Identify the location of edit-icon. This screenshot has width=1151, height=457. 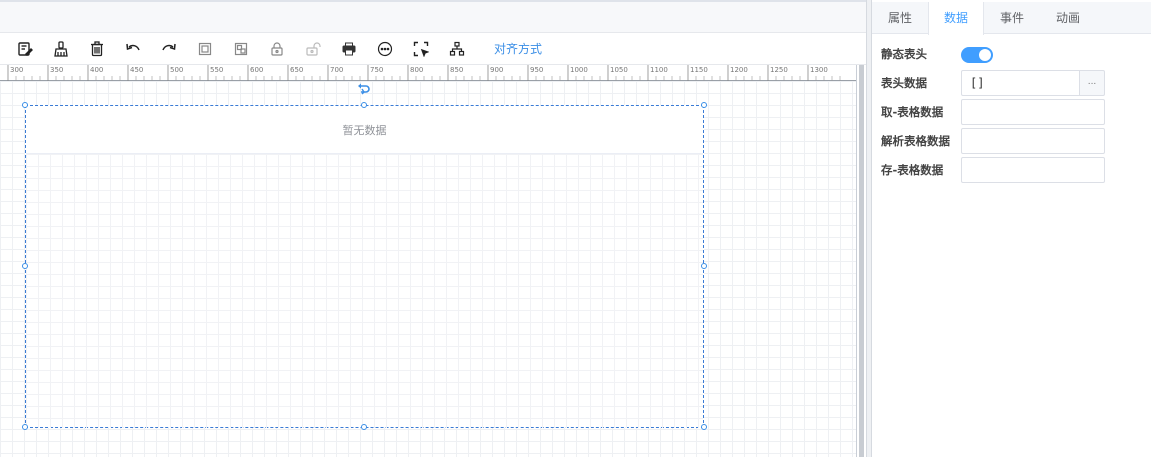
(25, 49).